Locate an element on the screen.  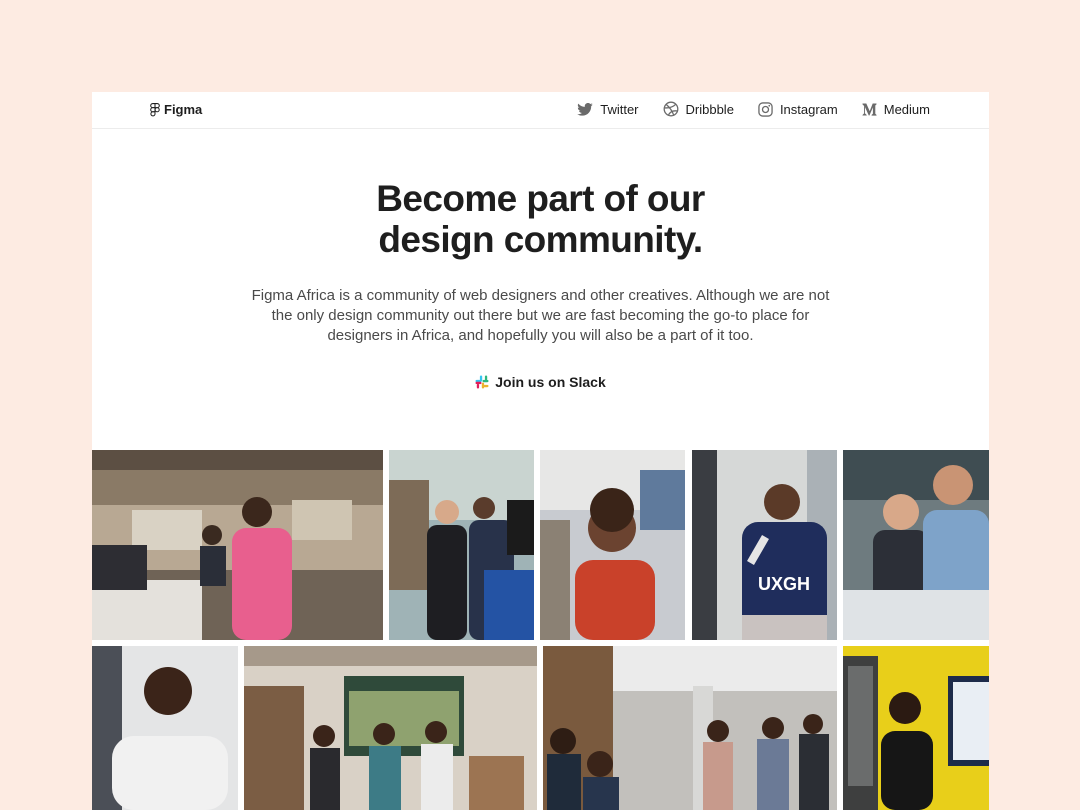
twitter-icon is located at coordinates (585, 109).